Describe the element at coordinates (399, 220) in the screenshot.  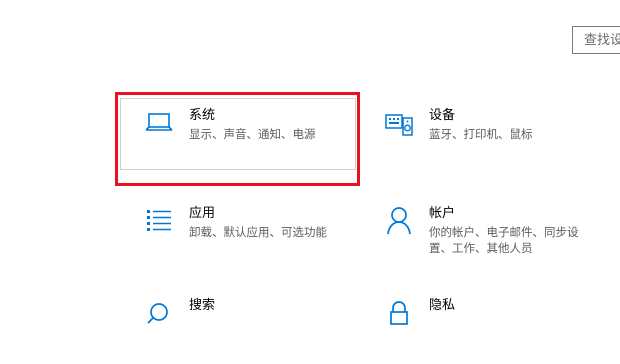
I see `person-icon` at that location.